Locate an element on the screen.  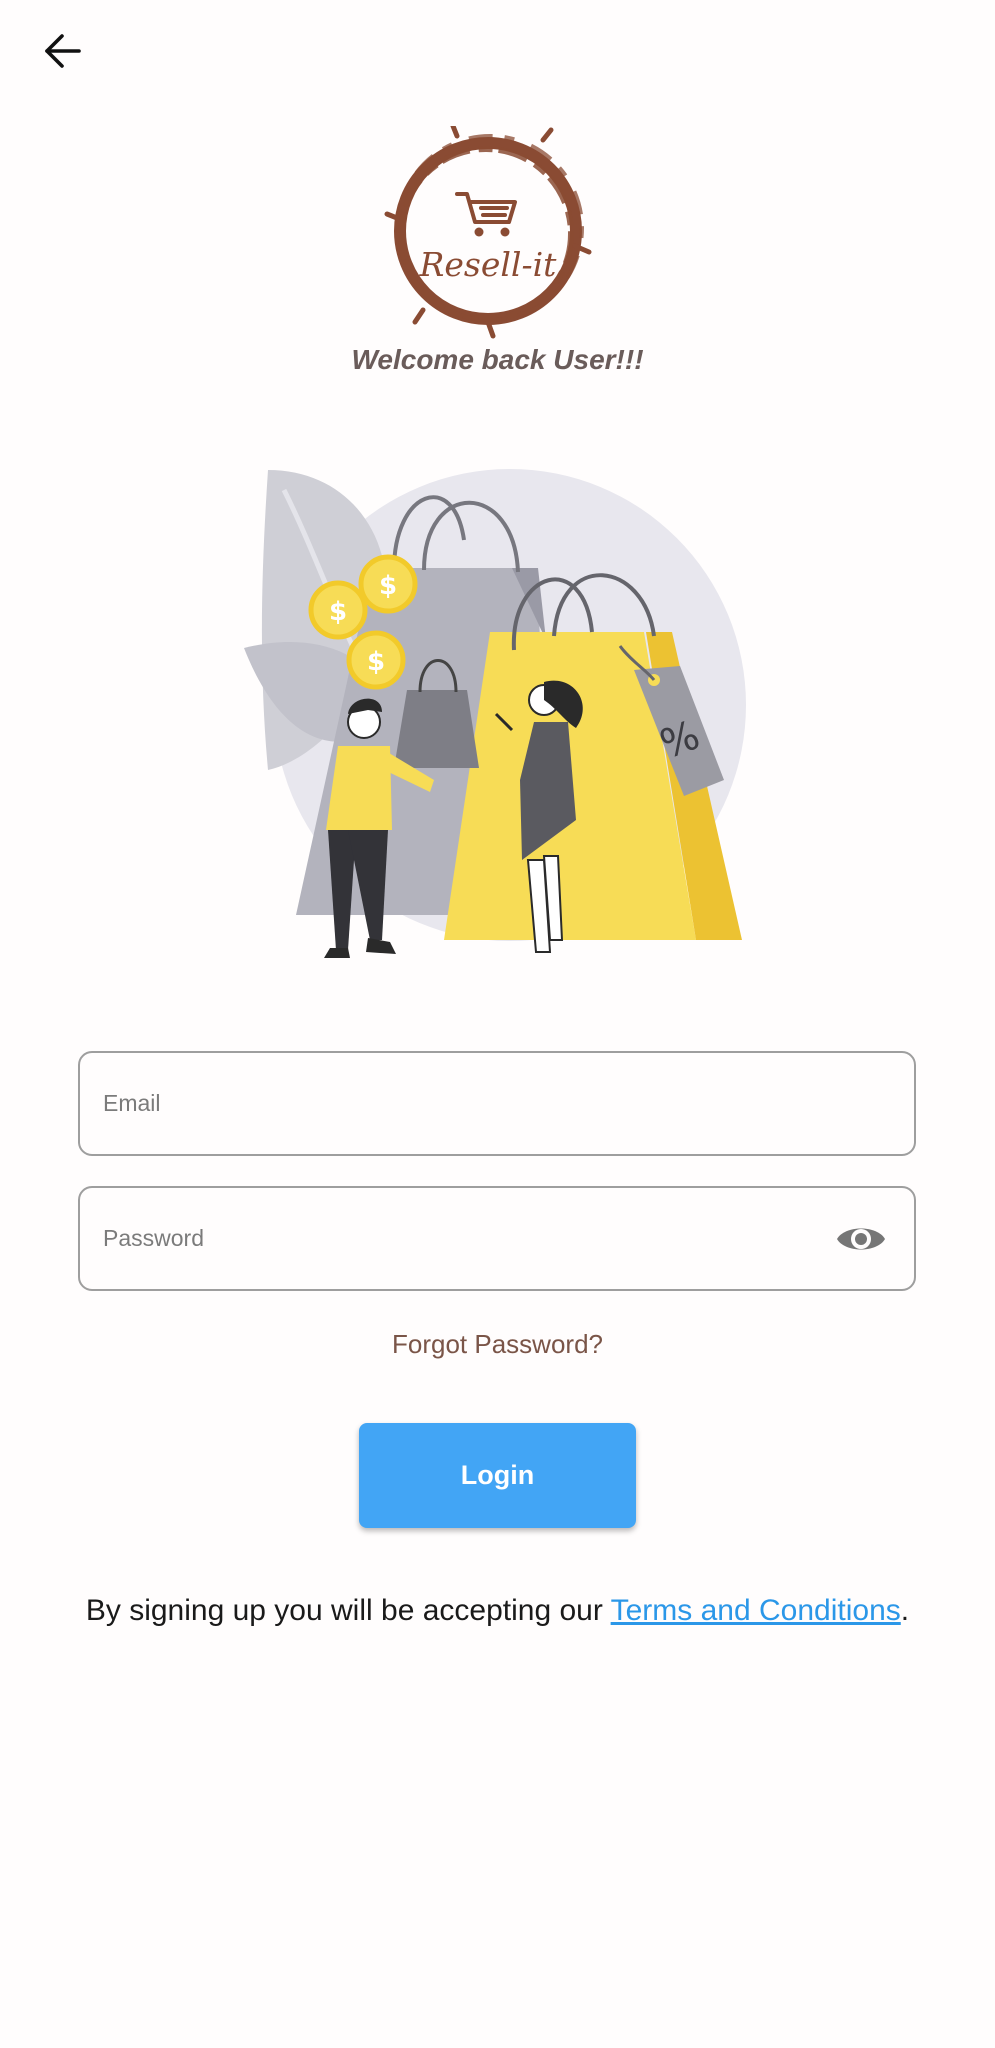
password-input is located at coordinates (466, 1238).